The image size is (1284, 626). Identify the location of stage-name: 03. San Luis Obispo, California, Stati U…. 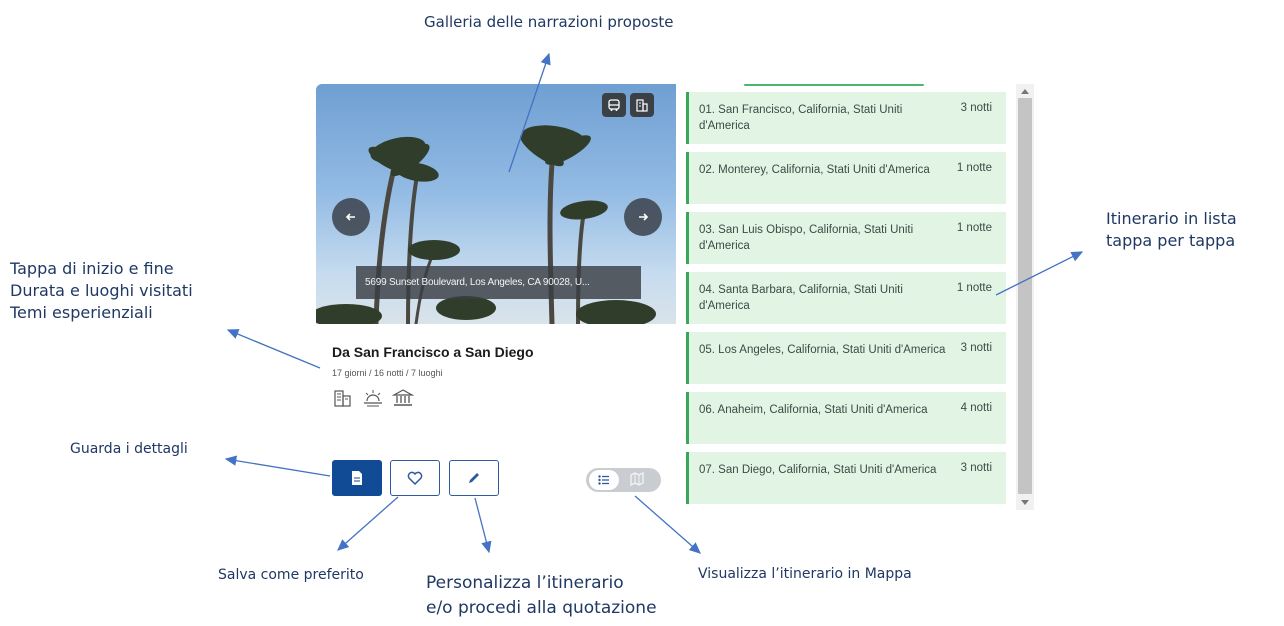
(806, 238).